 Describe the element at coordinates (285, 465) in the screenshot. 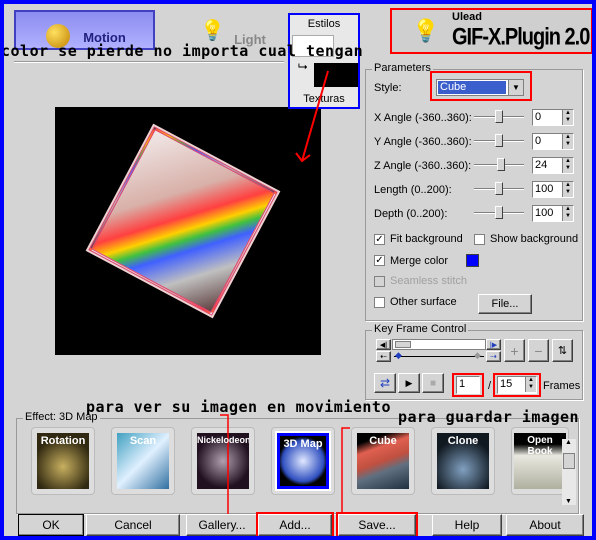

I see `annotation-lines` at that location.